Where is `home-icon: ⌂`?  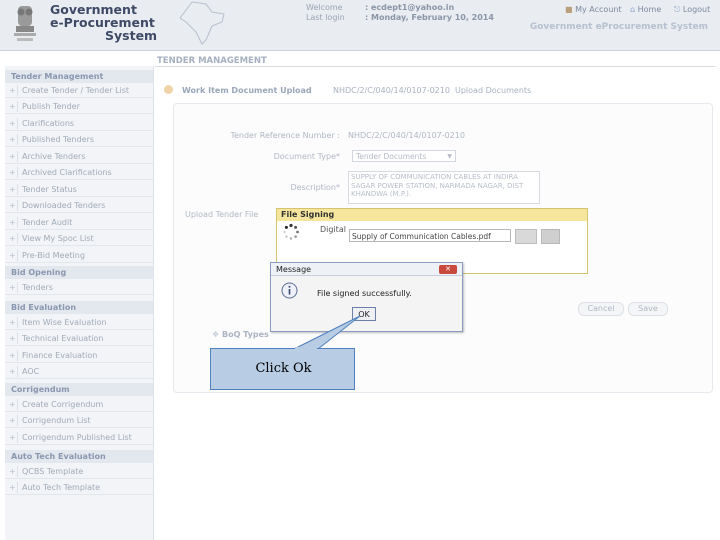
home-icon: ⌂ is located at coordinates (633, 9).